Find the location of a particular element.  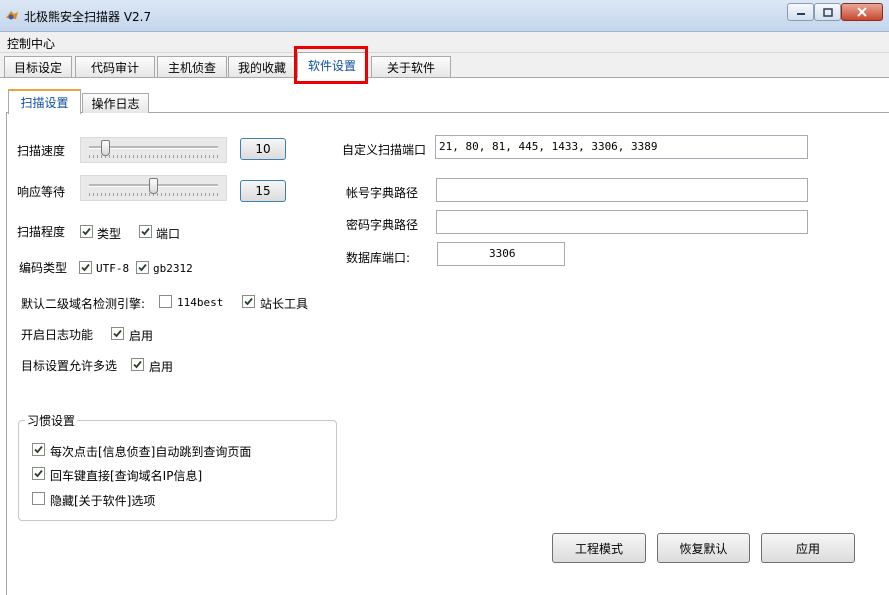

subtab-operation-log: 操作日志 is located at coordinates (115, 103).